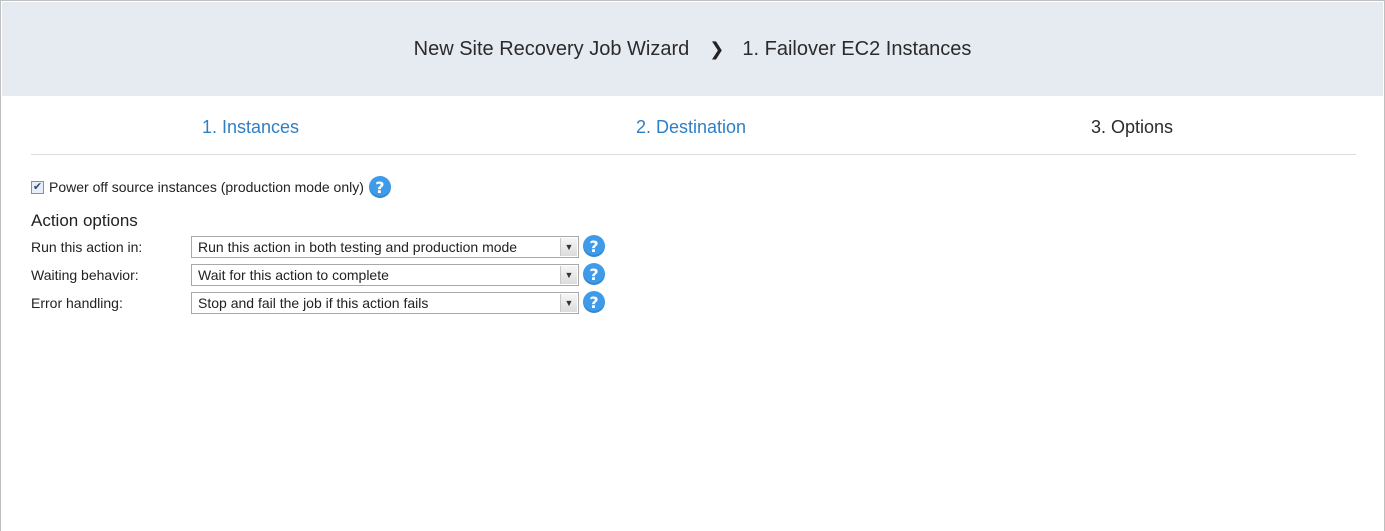 The width and height of the screenshot is (1385, 531). What do you see at coordinates (250, 127) in the screenshot?
I see `step-instances: 1. Instances` at bounding box center [250, 127].